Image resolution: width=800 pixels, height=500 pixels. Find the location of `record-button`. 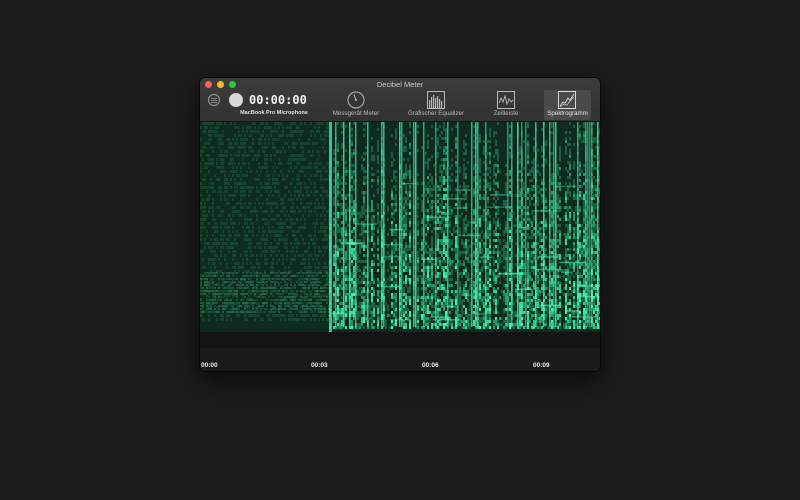

record-button is located at coordinates (236, 100).